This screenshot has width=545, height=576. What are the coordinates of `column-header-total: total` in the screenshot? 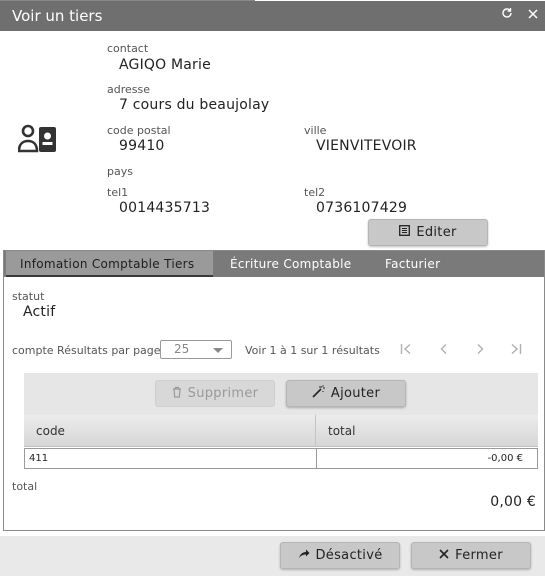 It's located at (427, 431).